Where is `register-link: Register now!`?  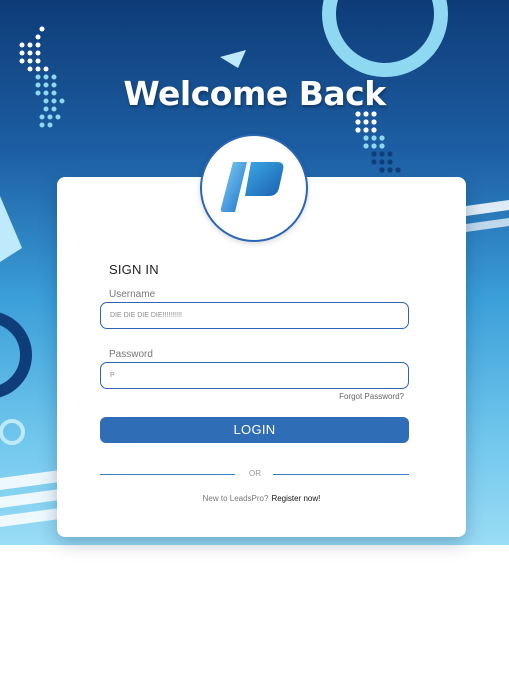
register-link: Register now! is located at coordinates (295, 498).